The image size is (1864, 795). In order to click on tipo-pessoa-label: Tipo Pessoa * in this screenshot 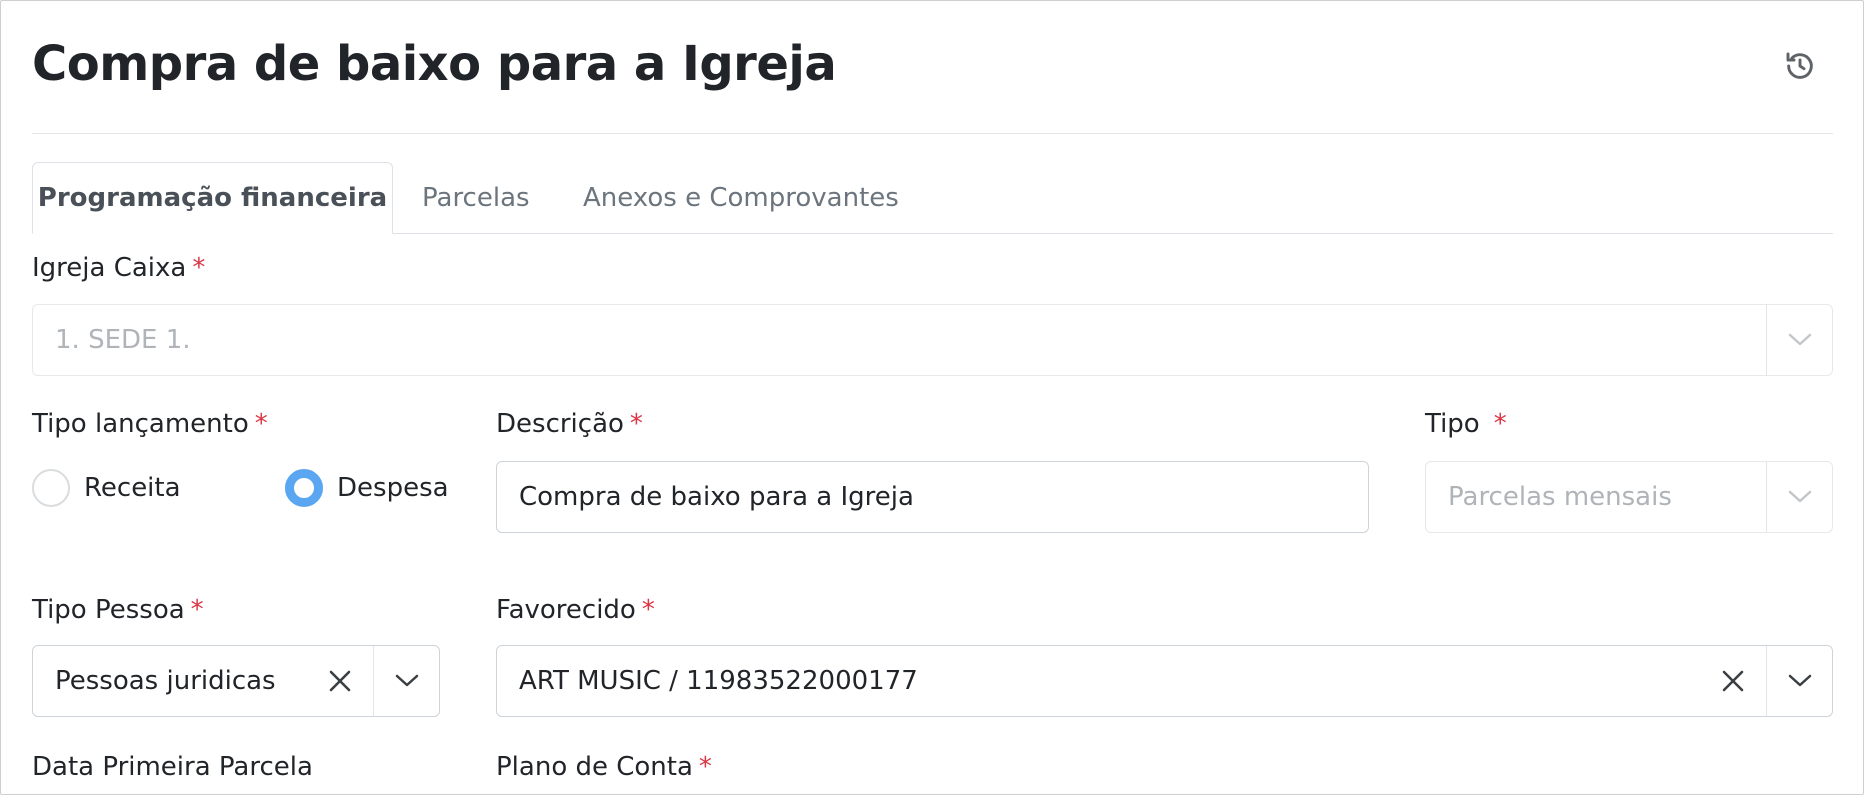, I will do `click(118, 610)`.